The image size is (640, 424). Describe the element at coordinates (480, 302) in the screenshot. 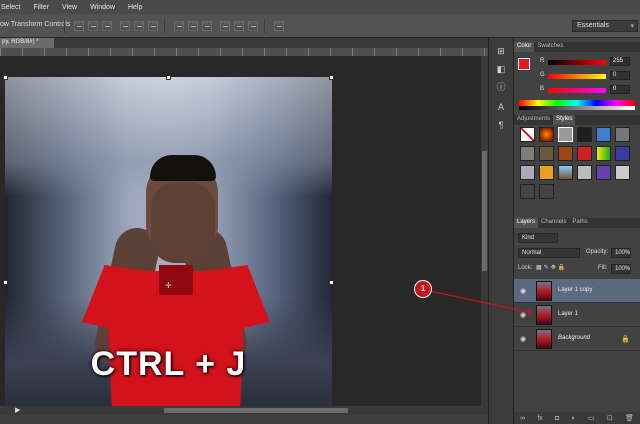

I see `callout-arrow` at that location.